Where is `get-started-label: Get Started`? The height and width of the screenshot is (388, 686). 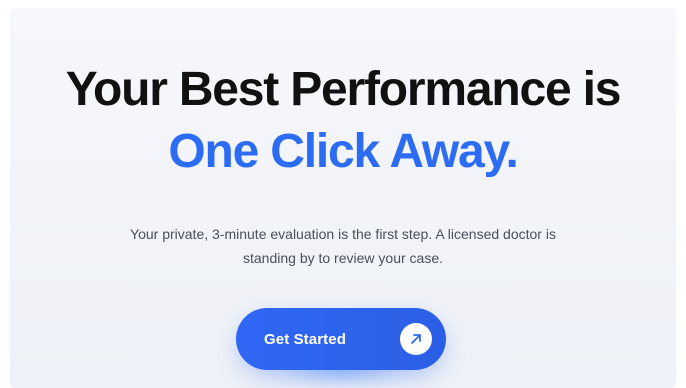
get-started-label: Get Started is located at coordinates (305, 339).